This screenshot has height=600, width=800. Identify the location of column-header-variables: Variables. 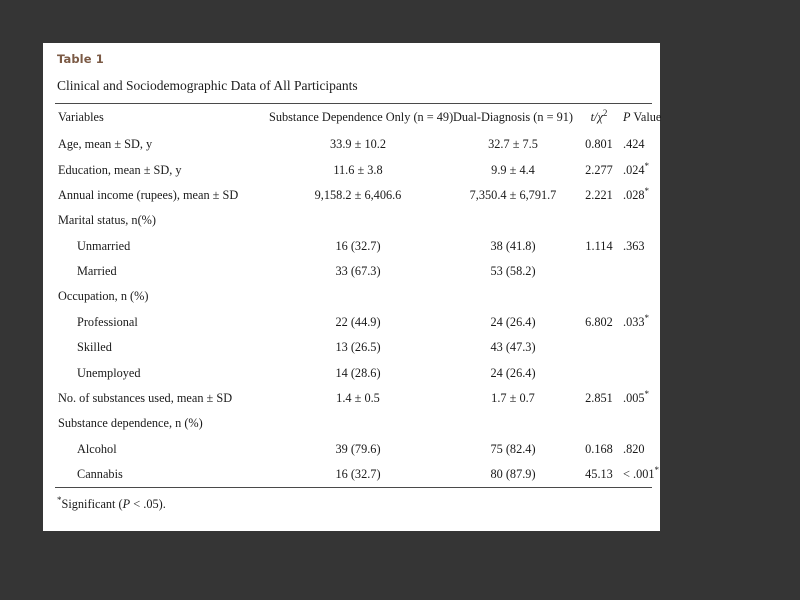
(162, 117).